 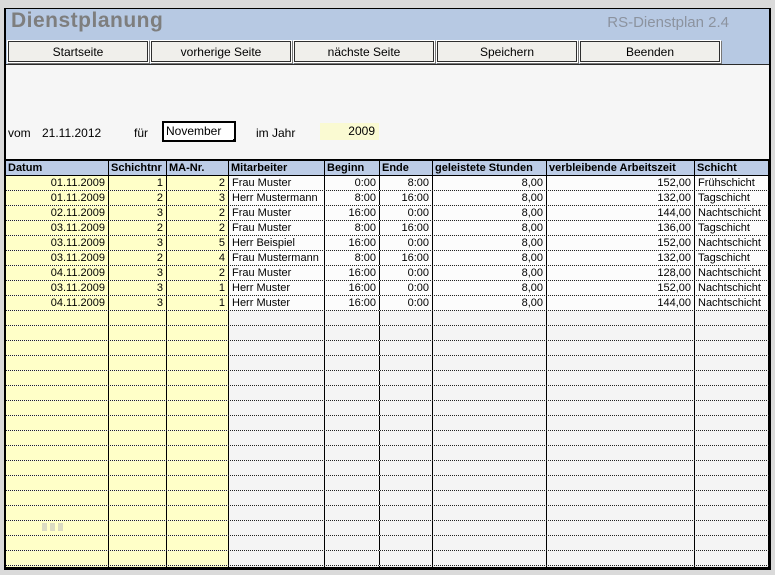 I want to click on beenden-button: Beenden, so click(x=650, y=51).